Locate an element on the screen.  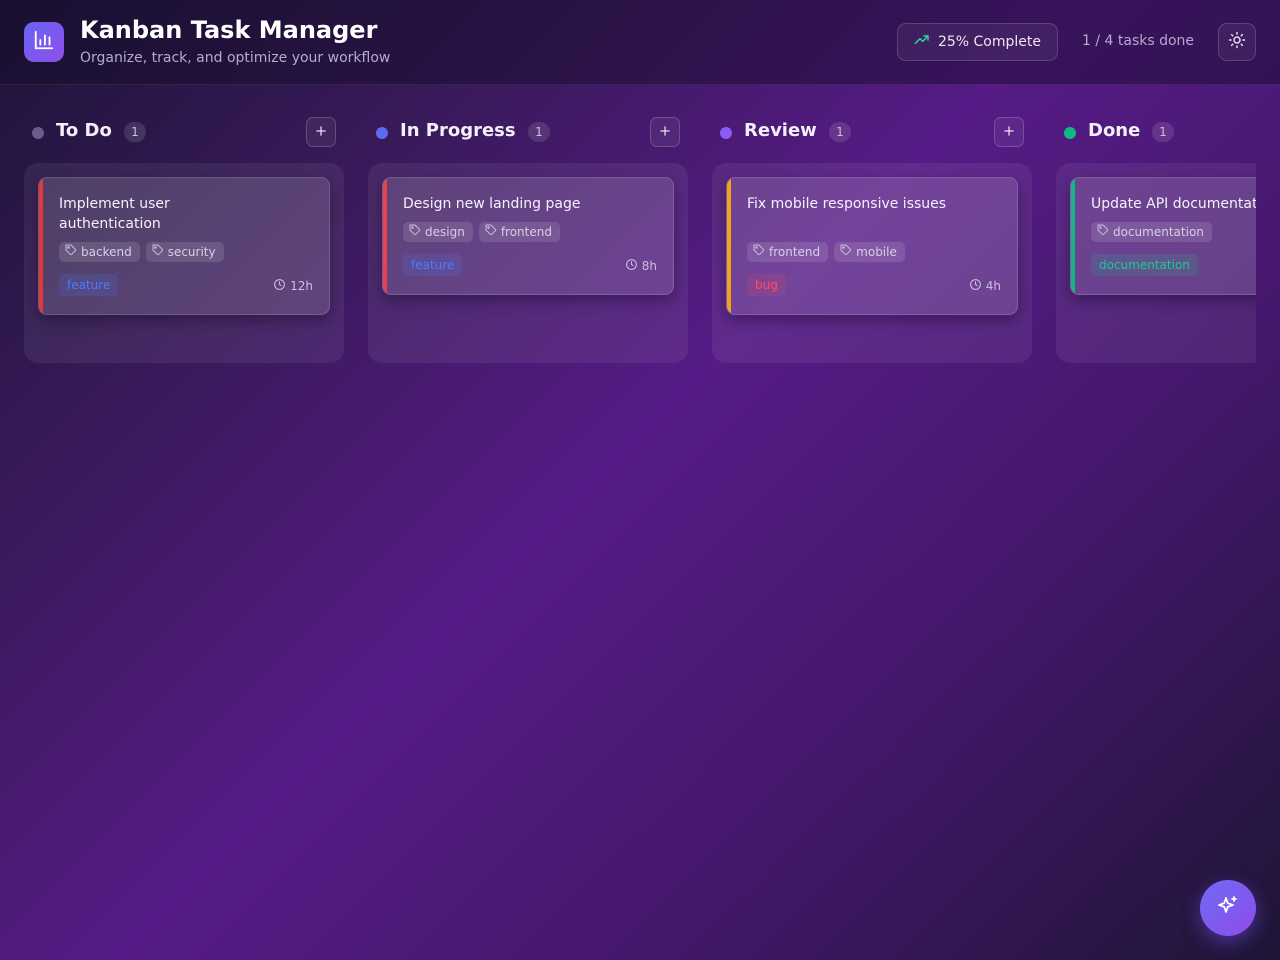
column-header: Review 1 is located at coordinates (872, 132).